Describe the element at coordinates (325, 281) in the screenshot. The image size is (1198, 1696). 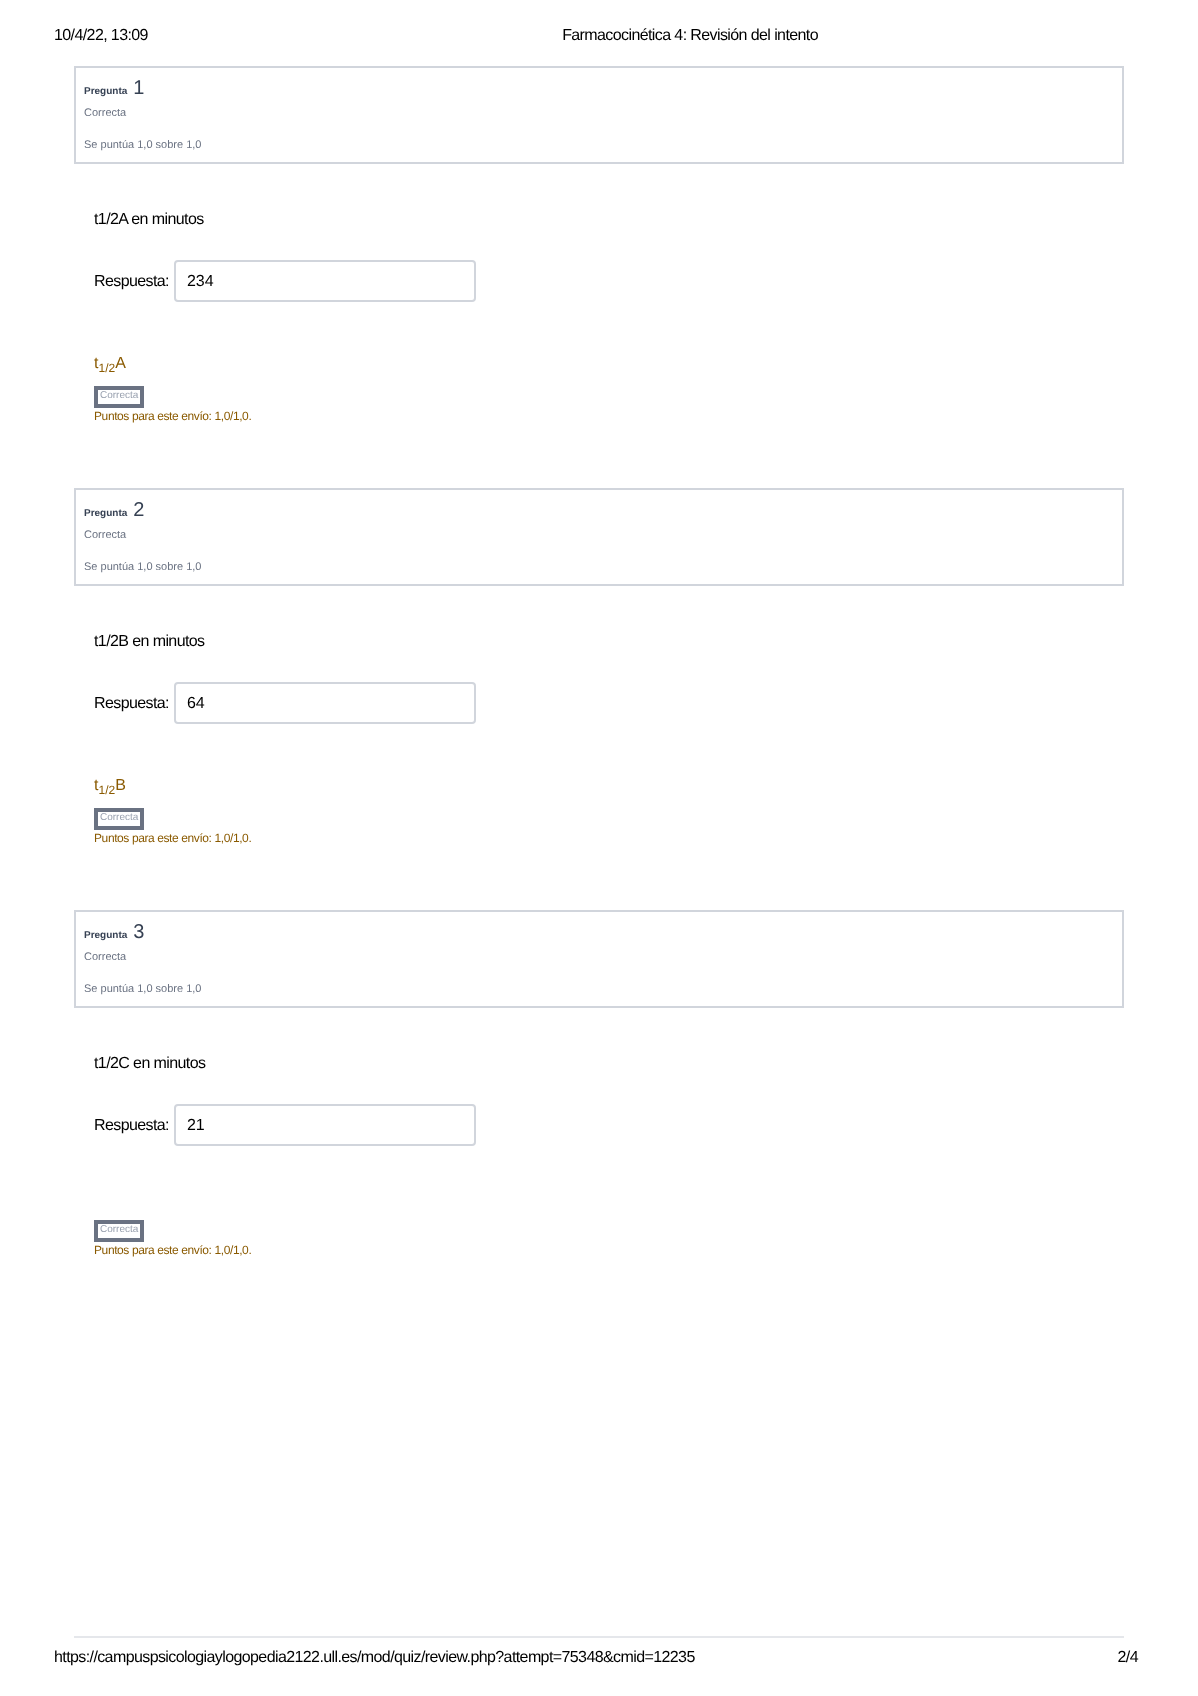
I see `answer-field: 234` at that location.